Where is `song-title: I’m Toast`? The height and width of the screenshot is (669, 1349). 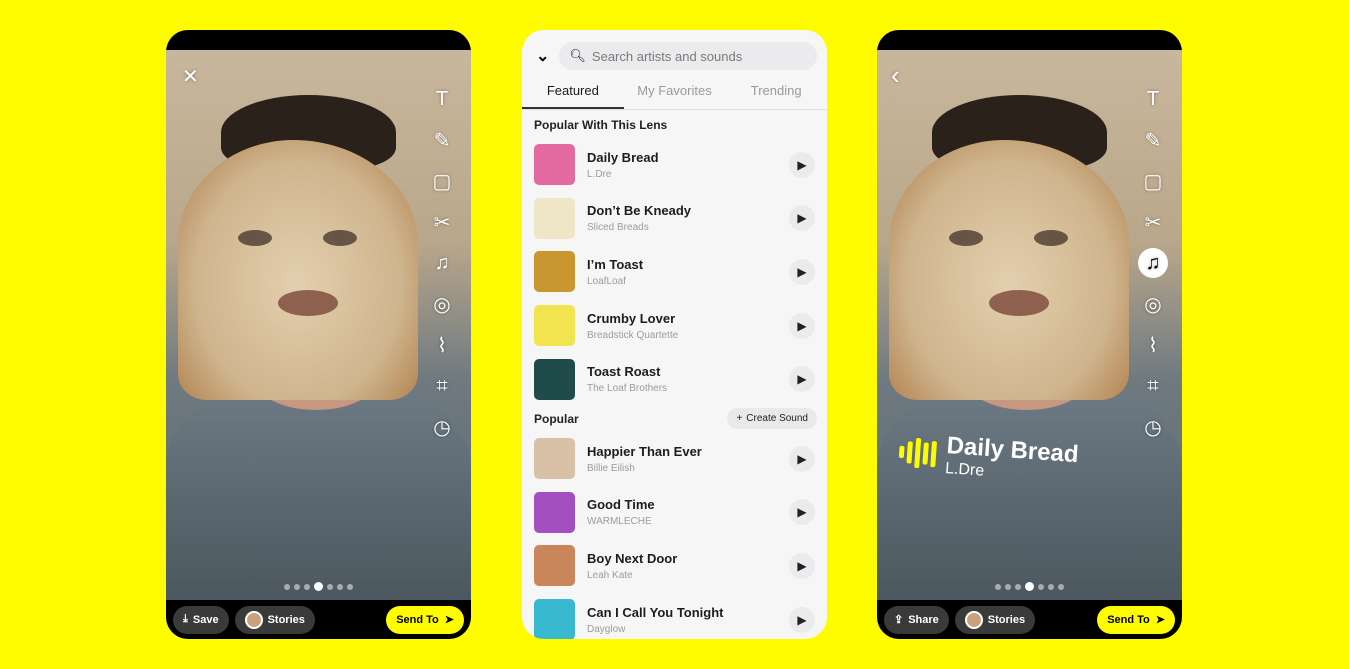 song-title: I’m Toast is located at coordinates (615, 264).